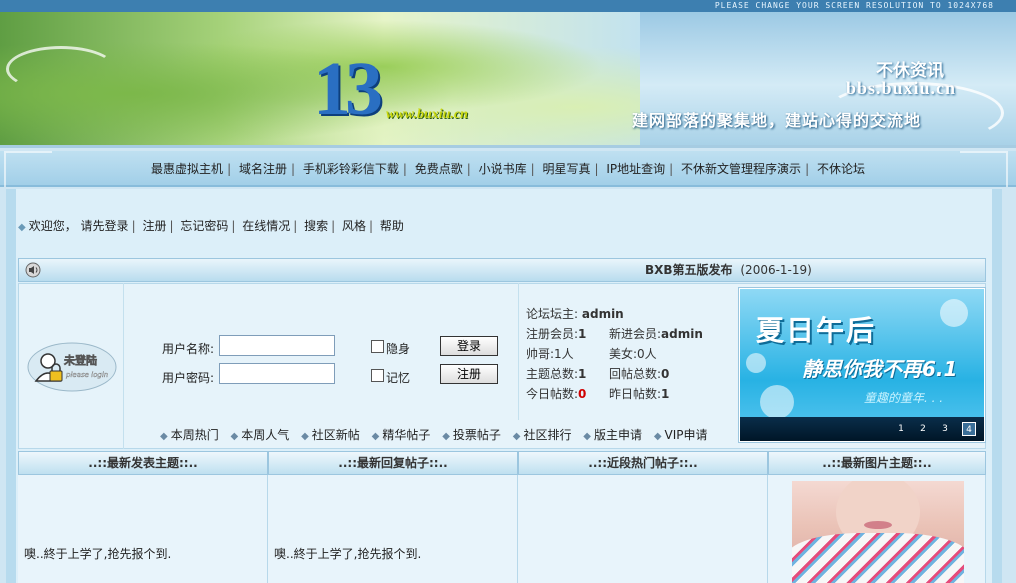  Describe the element at coordinates (398, 349) in the screenshot. I see `hide-label: 隐身` at that location.